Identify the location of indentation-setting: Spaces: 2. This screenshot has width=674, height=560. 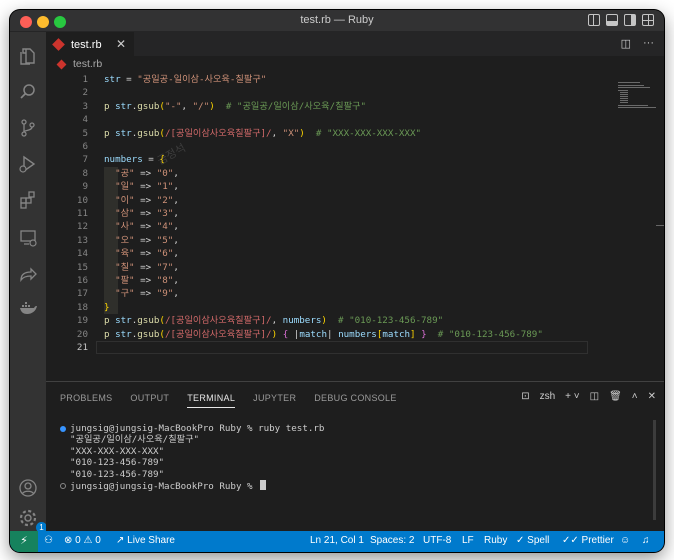
(392, 540).